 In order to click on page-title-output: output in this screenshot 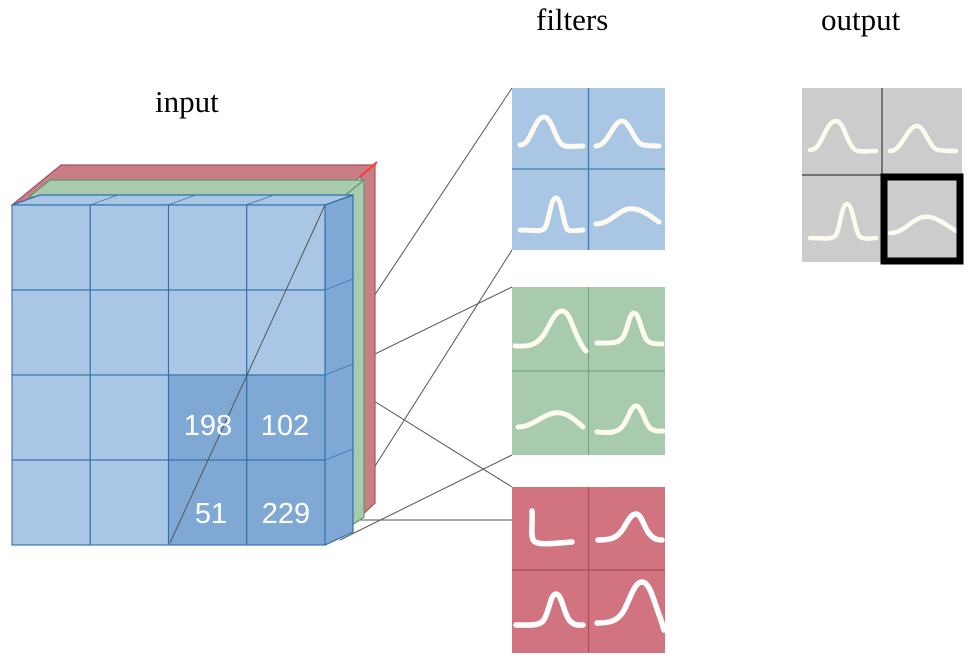, I will do `click(861, 19)`.